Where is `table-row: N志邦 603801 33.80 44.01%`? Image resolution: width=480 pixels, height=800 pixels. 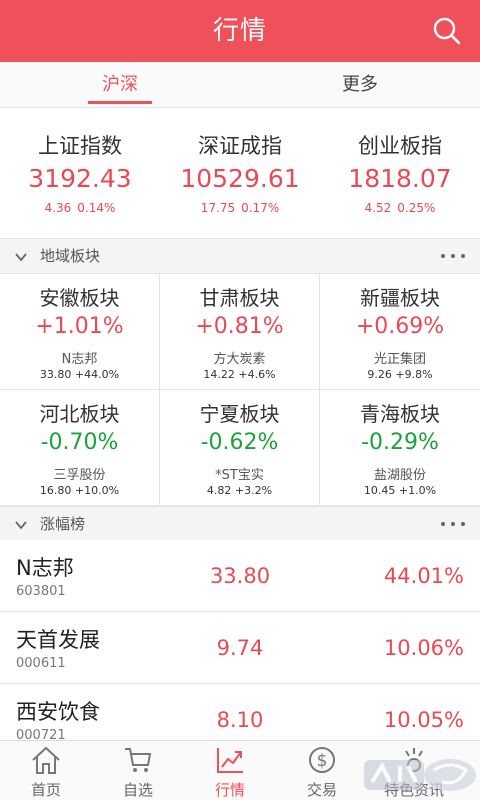
table-row: N志邦 603801 33.80 44.01% is located at coordinates (240, 576).